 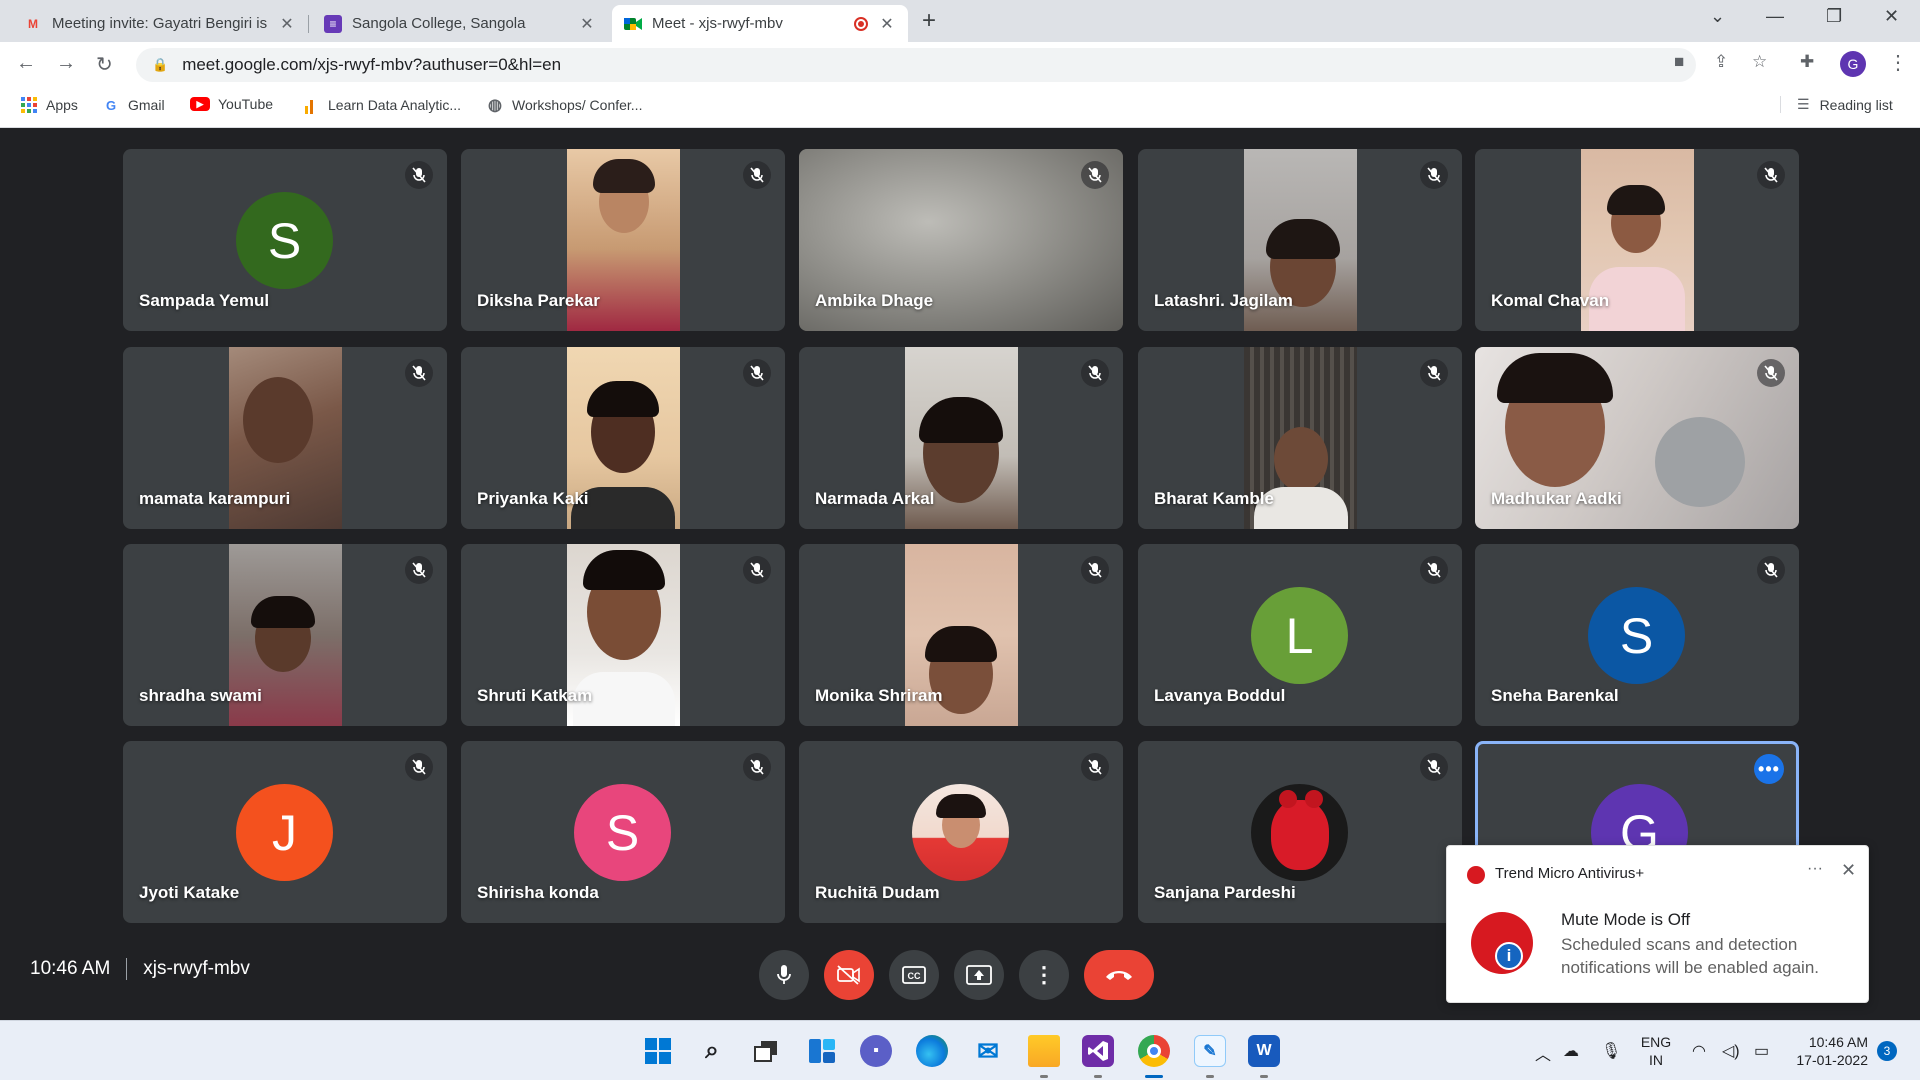 I want to click on tab-forms: ≡ Sangola College, Sangola ✕, so click(x=460, y=23).